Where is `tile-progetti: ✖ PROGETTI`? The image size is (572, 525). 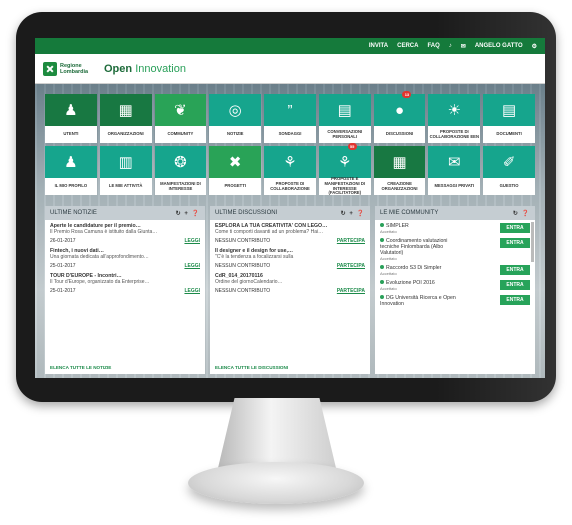
tile-progetti: ✖ PROGETTI is located at coordinates (235, 170).